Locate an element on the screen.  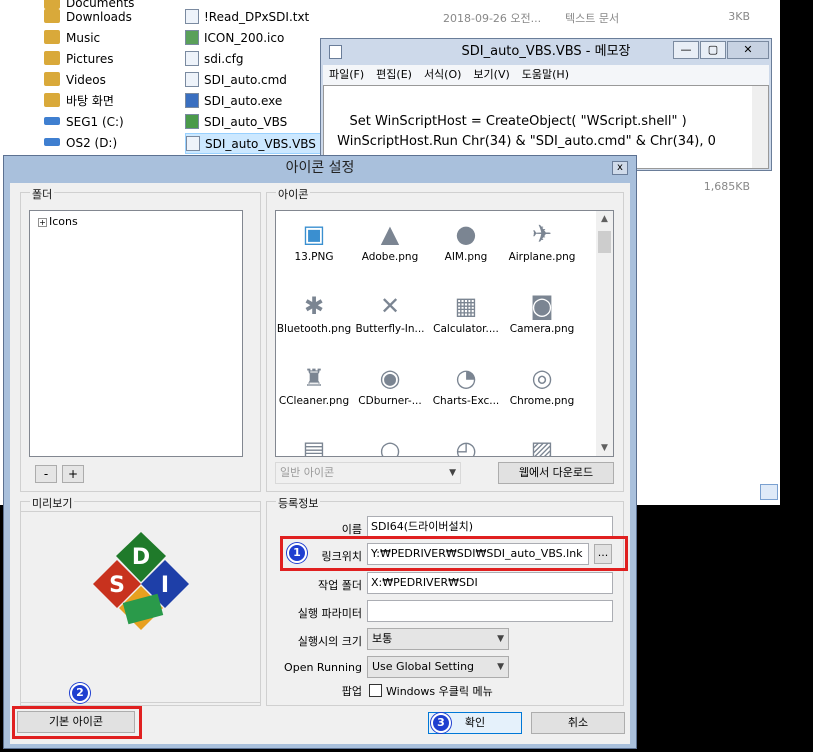
menu-file: 파일(F) is located at coordinates (346, 74).